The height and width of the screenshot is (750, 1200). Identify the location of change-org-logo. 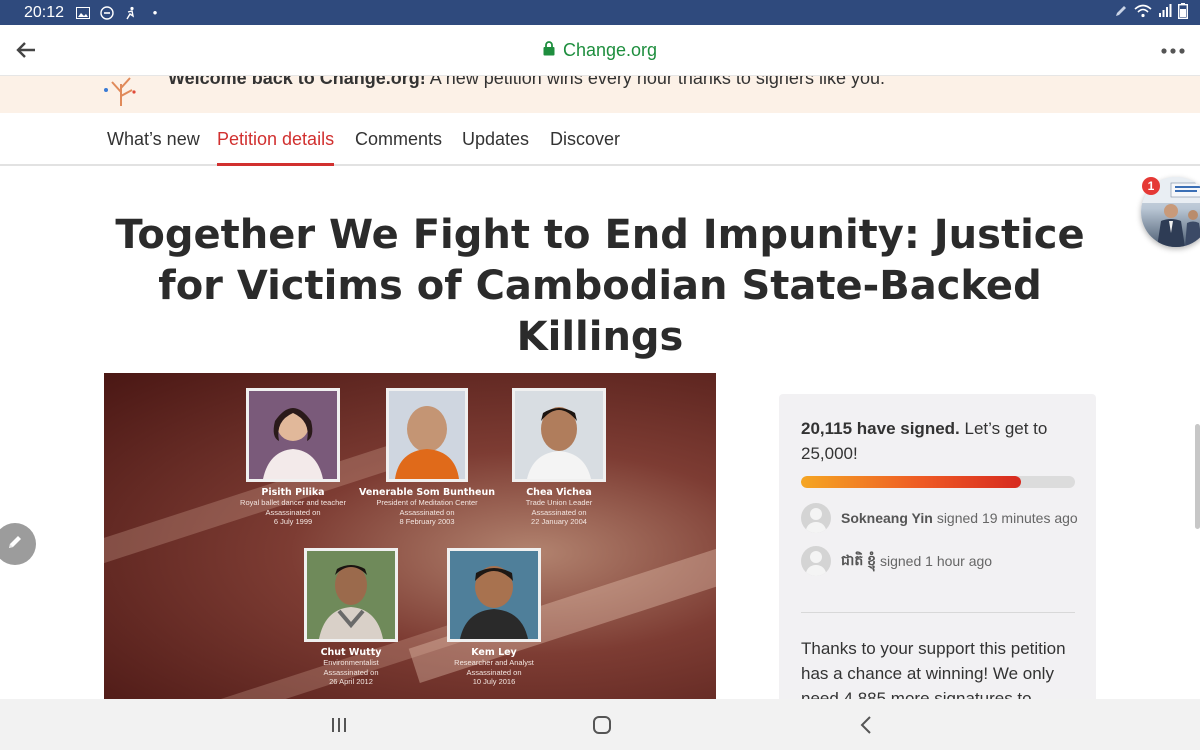
(121, 92).